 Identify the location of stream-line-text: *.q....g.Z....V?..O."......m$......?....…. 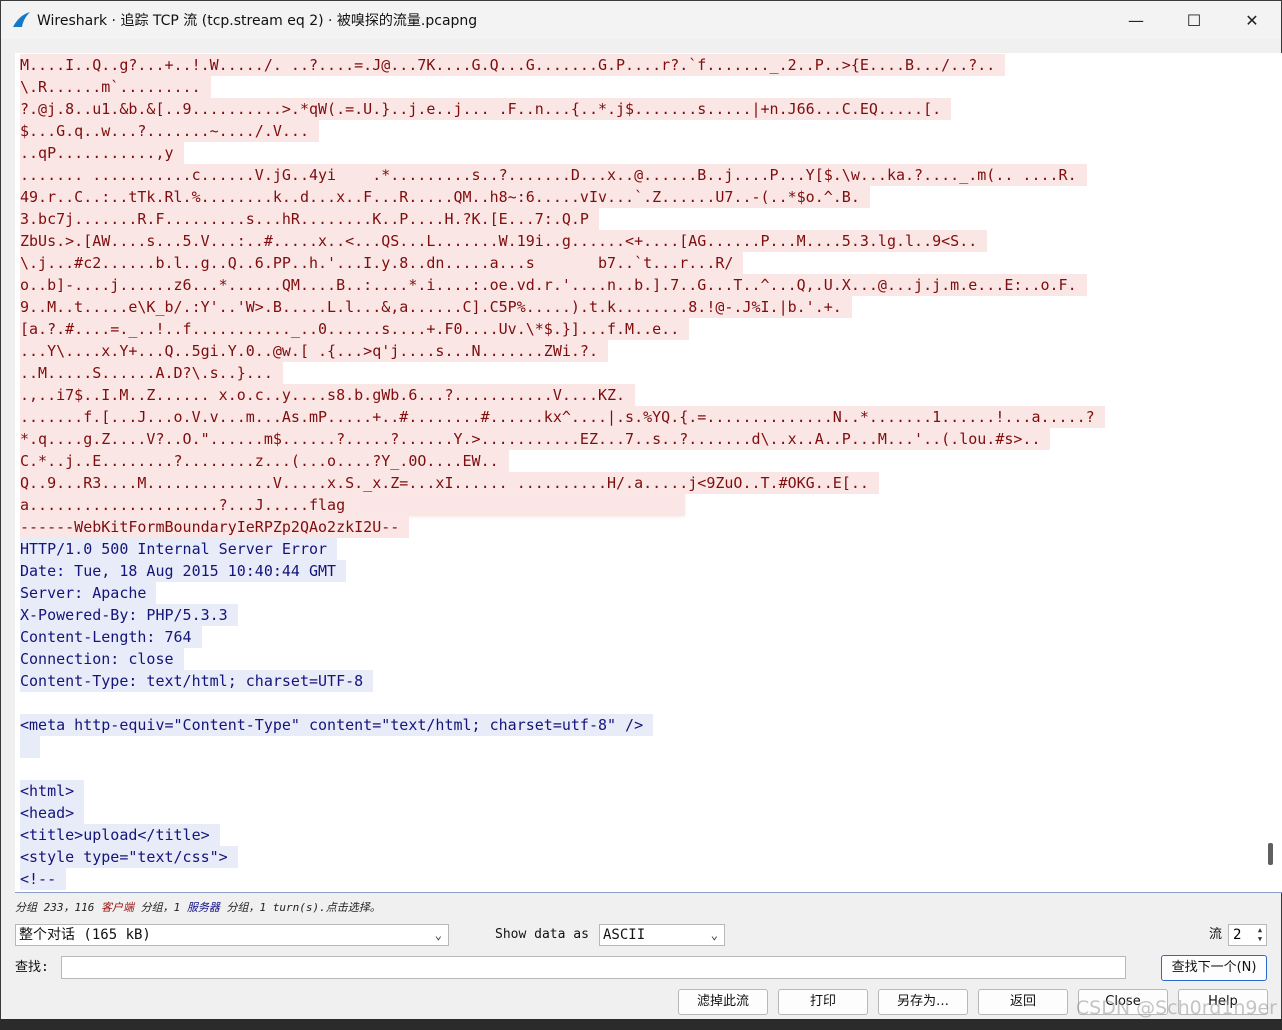
(535, 439).